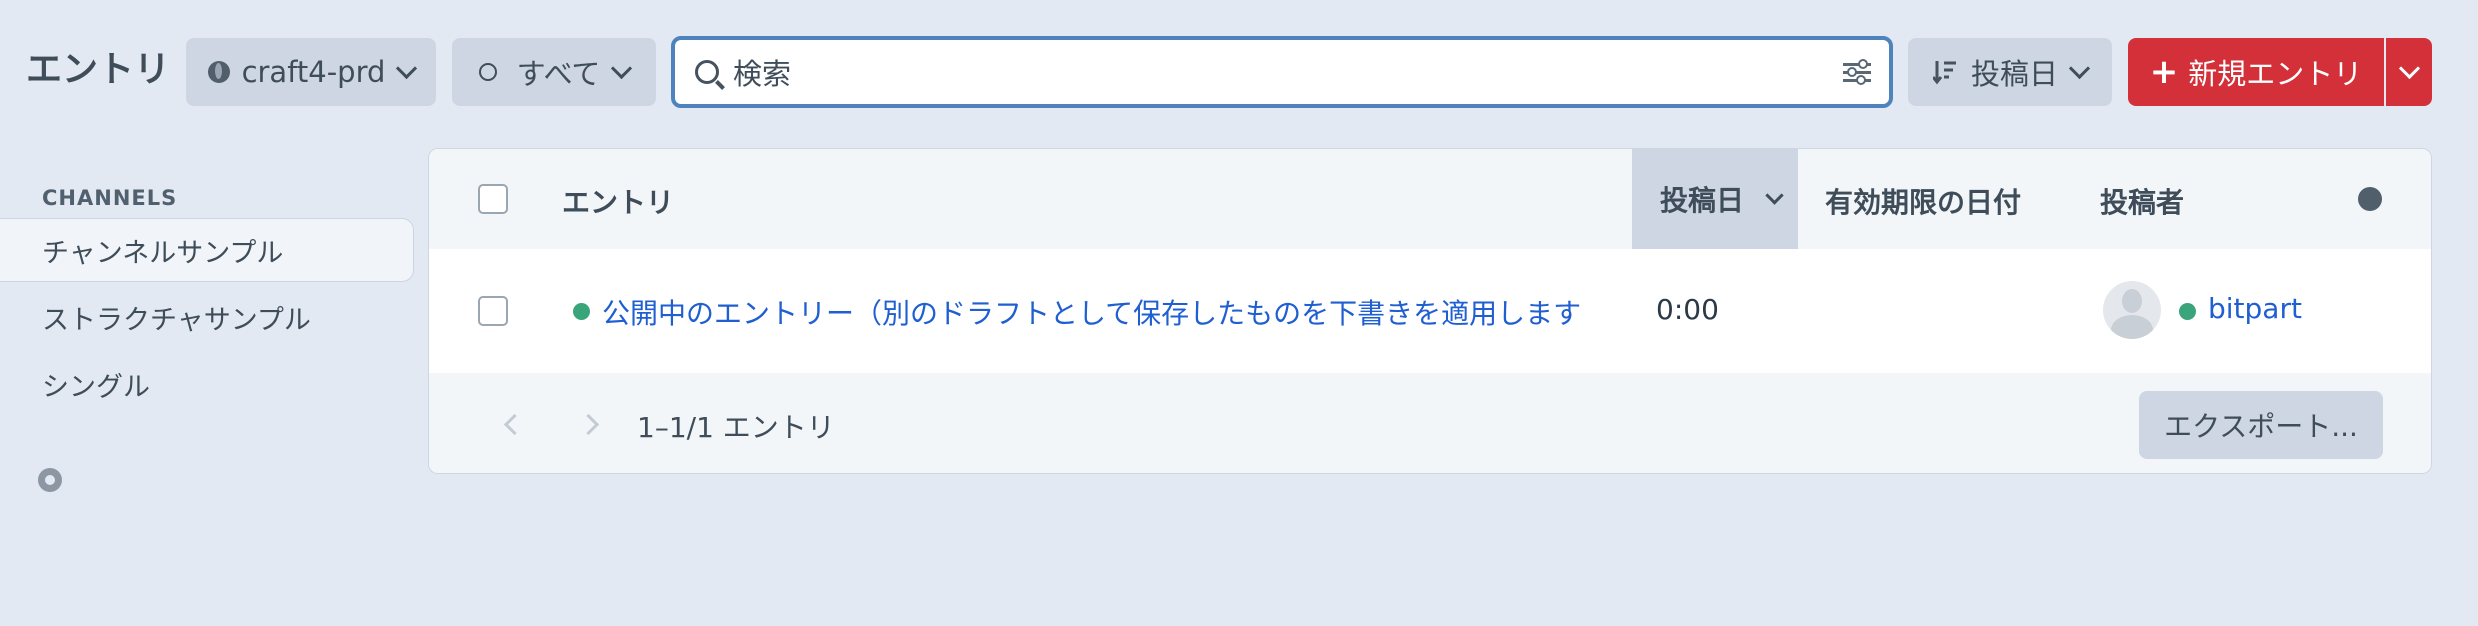  What do you see at coordinates (110, 198) in the screenshot?
I see `sidebar-heading: CHANNELS` at bounding box center [110, 198].